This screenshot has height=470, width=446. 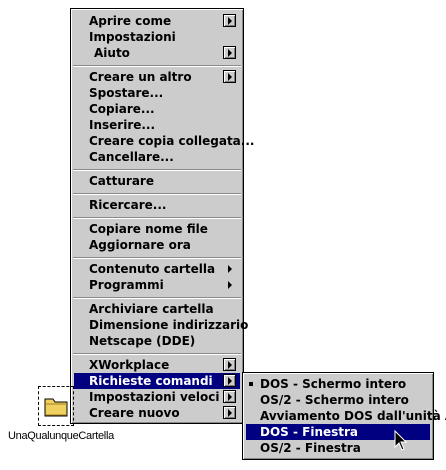 I want to click on menu-item-label: Creare un altro, so click(x=140, y=77).